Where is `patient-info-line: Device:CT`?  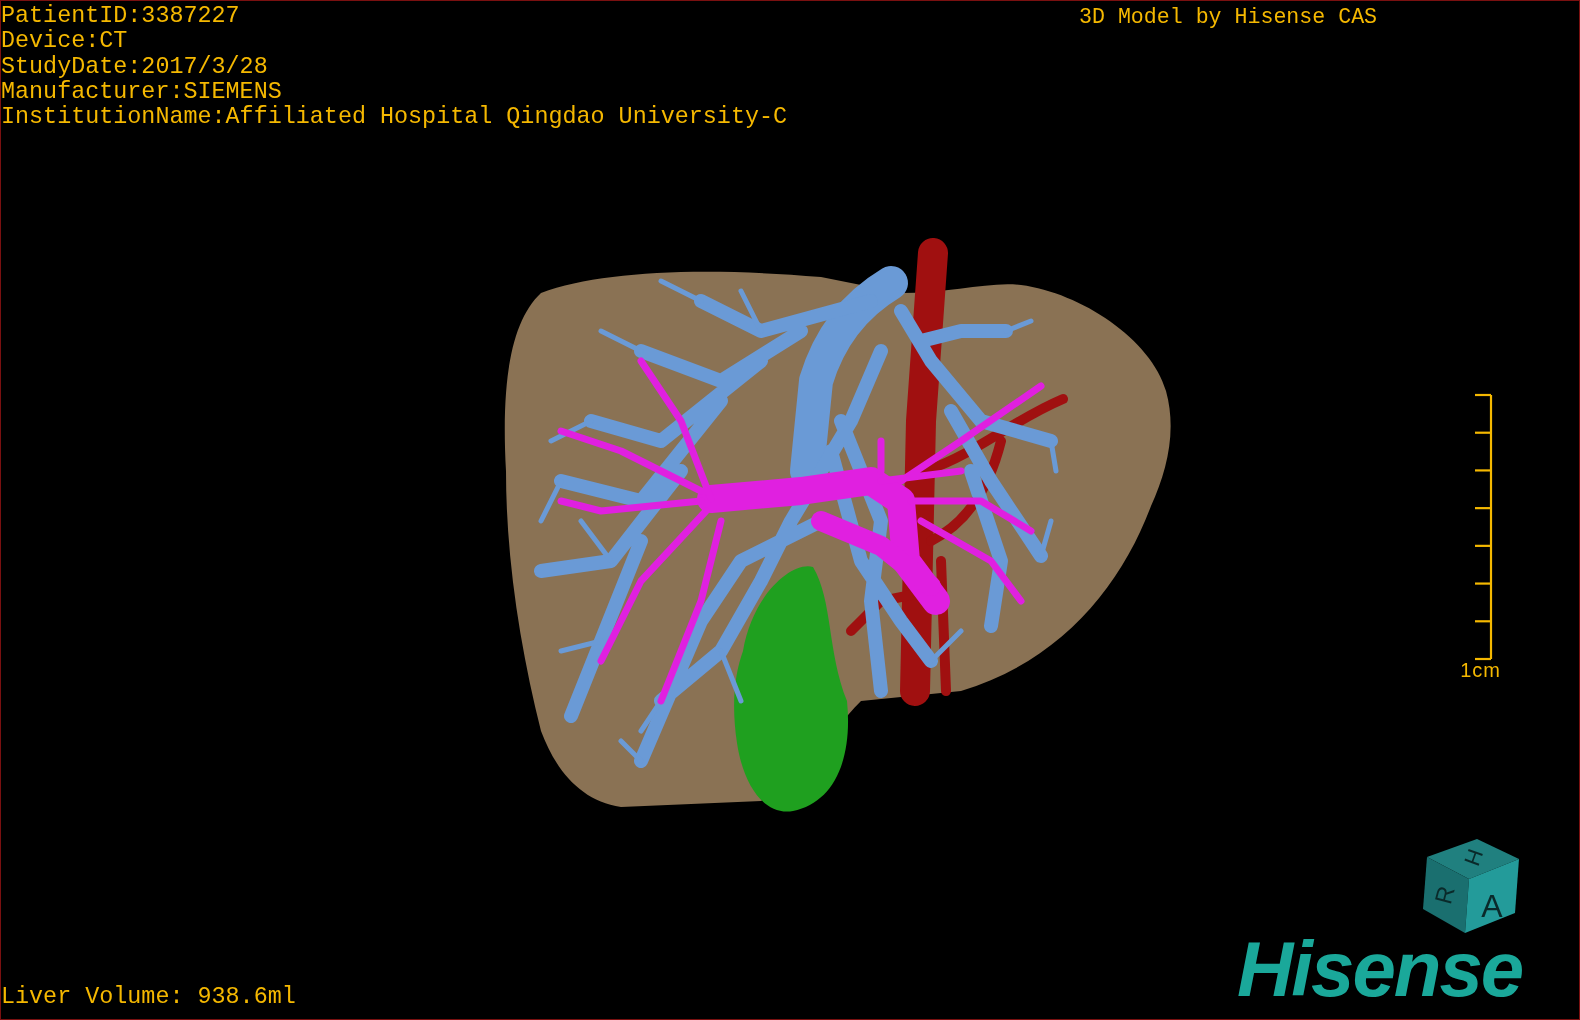 patient-info-line: Device:CT is located at coordinates (64, 42).